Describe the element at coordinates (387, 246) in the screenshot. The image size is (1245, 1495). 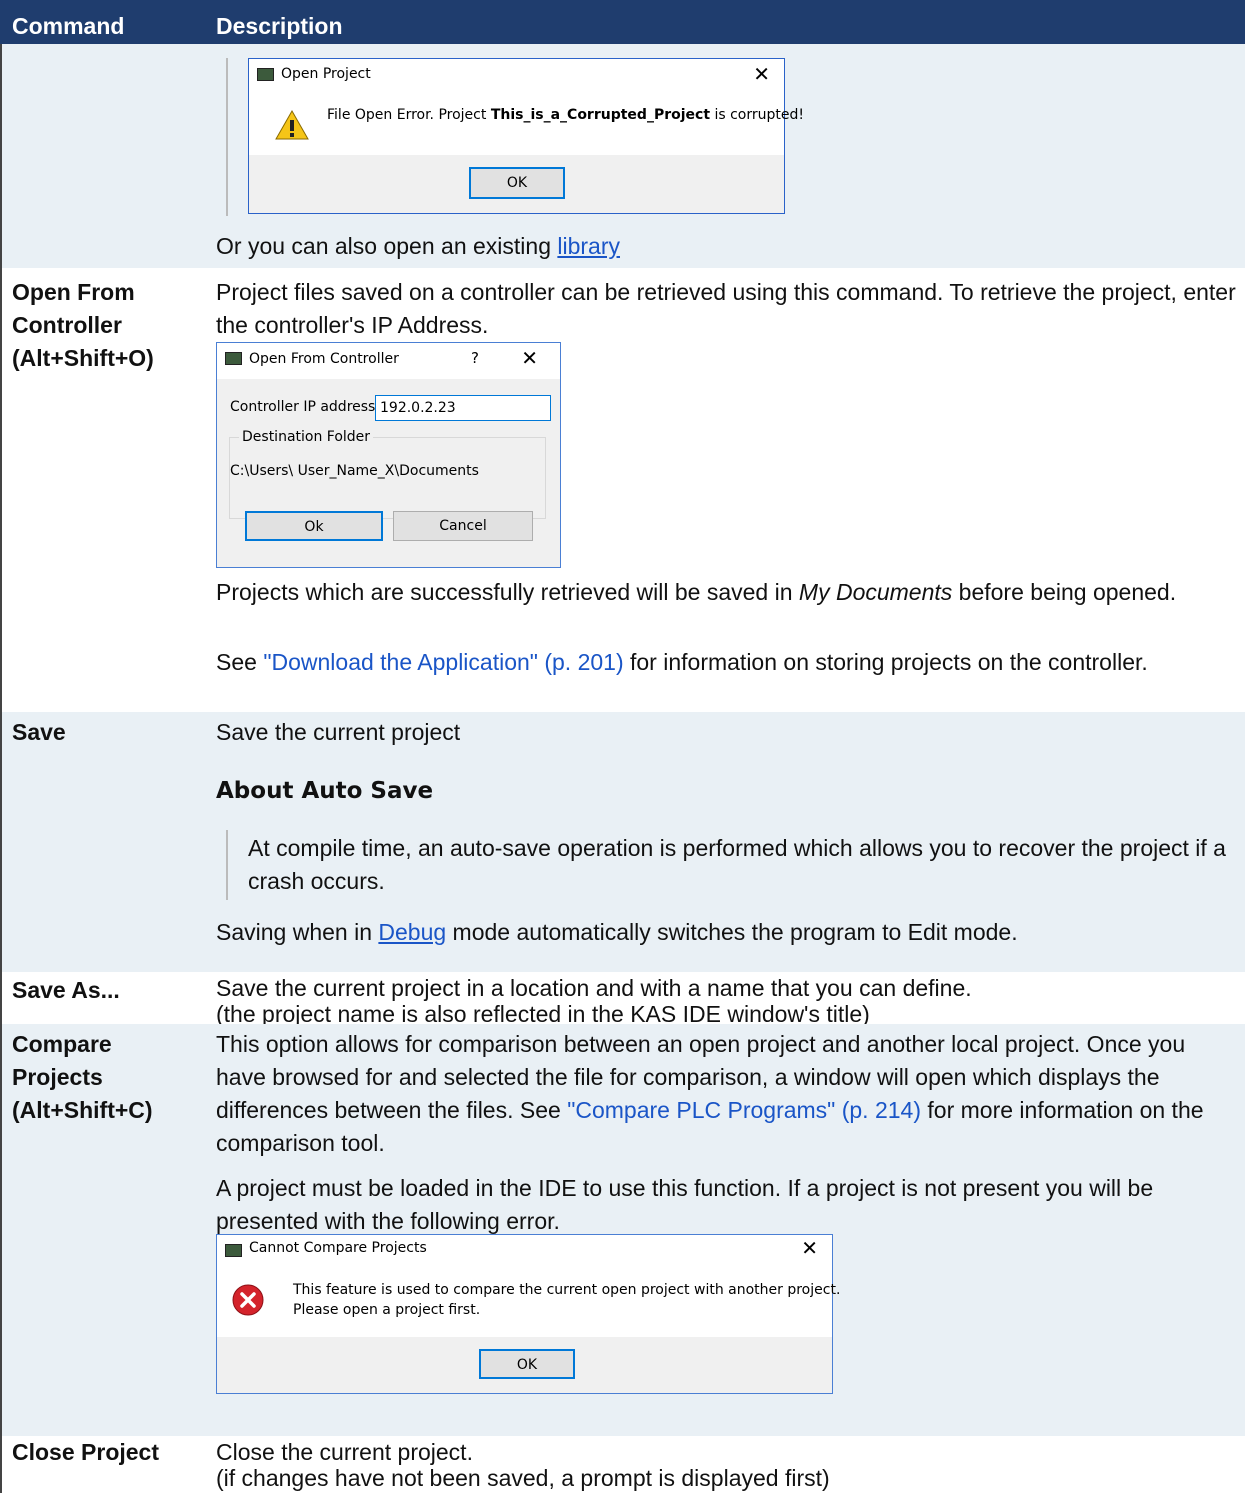
I see `library-text: Or you can also open an existing` at that location.